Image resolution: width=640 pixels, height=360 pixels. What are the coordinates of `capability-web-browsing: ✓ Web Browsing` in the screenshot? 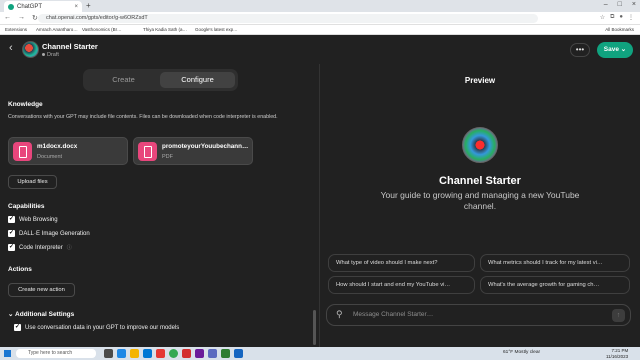 It's located at (33, 219).